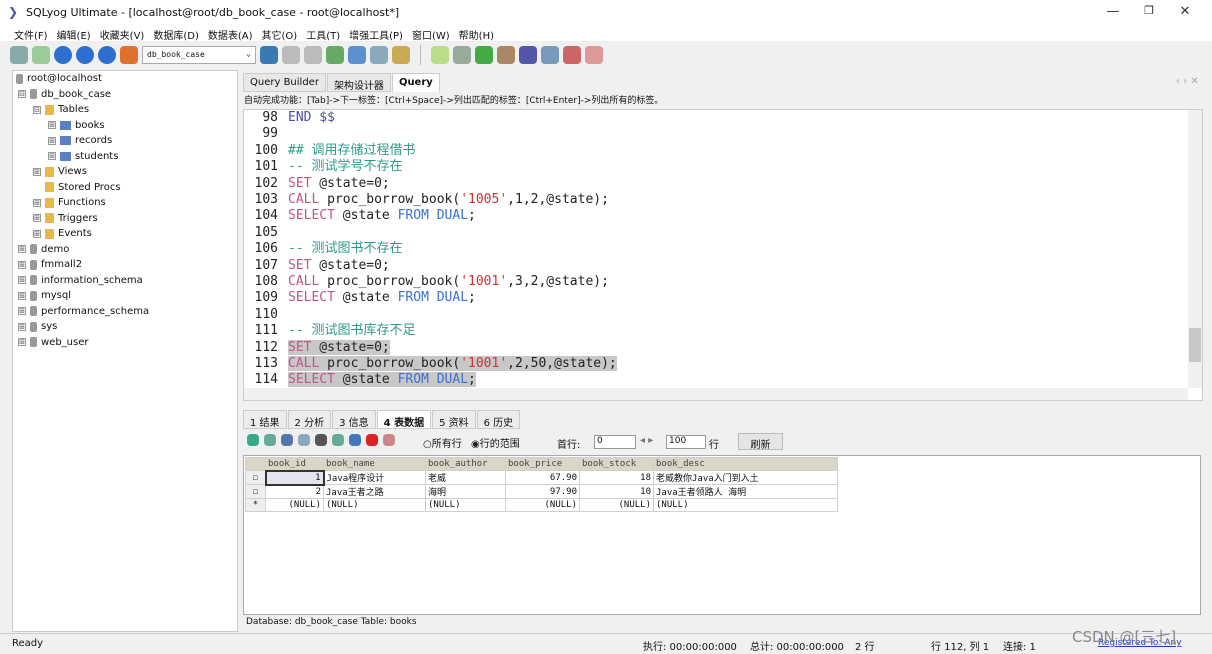 The height and width of the screenshot is (654, 1212). What do you see at coordinates (80, 140) in the screenshot?
I see `tree-table-records: ⊞ records` at bounding box center [80, 140].